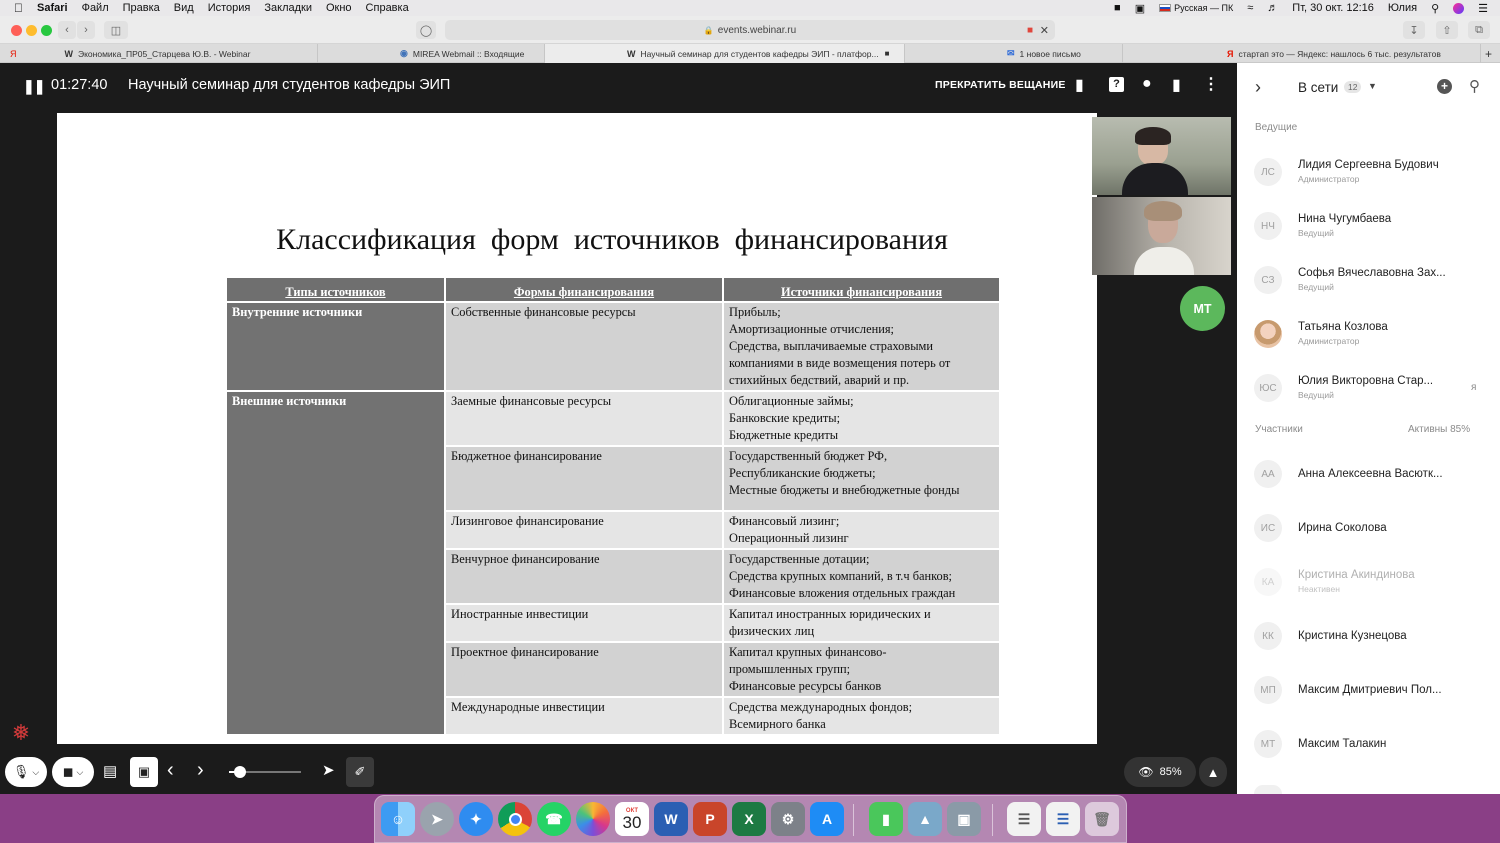  Describe the element at coordinates (1402, 8) in the screenshot. I see `user-name: Юлия` at that location.